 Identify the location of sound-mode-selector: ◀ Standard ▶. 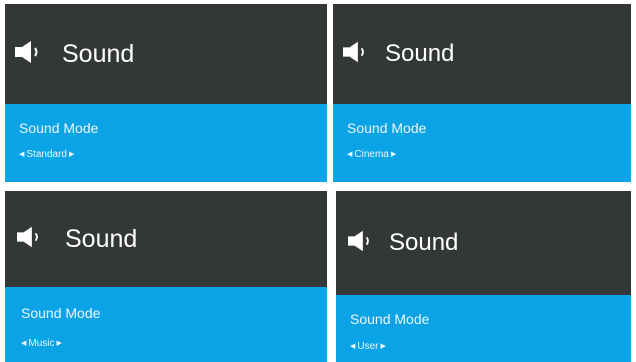
(46, 154).